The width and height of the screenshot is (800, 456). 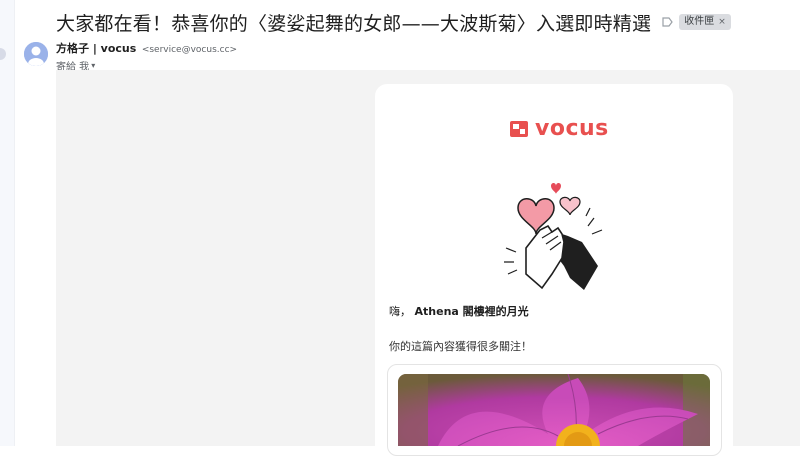 I want to click on label-importance-icon, so click(x=667, y=22).